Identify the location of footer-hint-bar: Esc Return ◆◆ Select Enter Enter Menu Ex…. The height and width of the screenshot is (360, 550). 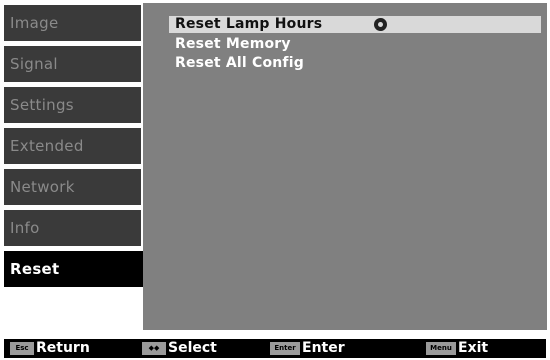
(275, 348).